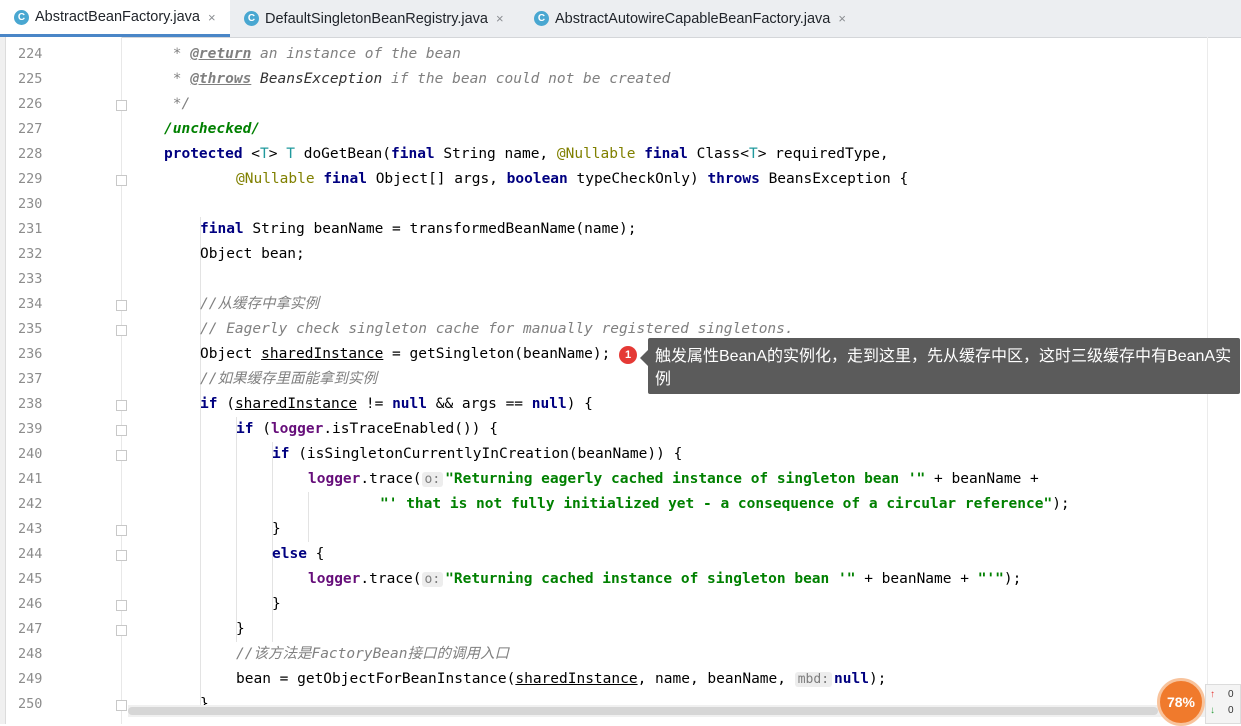 The width and height of the screenshot is (1241, 726). Describe the element at coordinates (288, 379) in the screenshot. I see `code-line: //如果缓存里面能拿到实例` at that location.